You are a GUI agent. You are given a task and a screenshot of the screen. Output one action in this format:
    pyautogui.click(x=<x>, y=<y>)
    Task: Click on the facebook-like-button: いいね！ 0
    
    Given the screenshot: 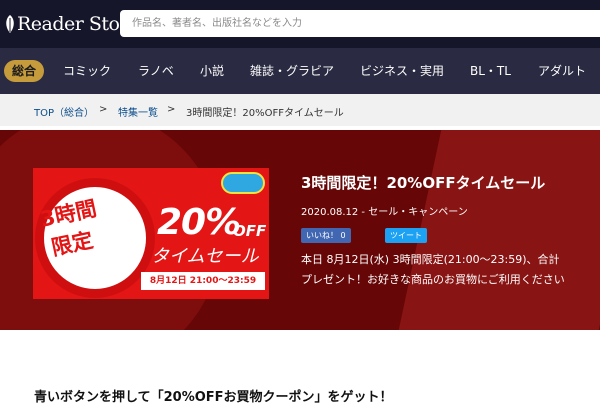 What is the action you would take?
    pyautogui.click(x=326, y=235)
    